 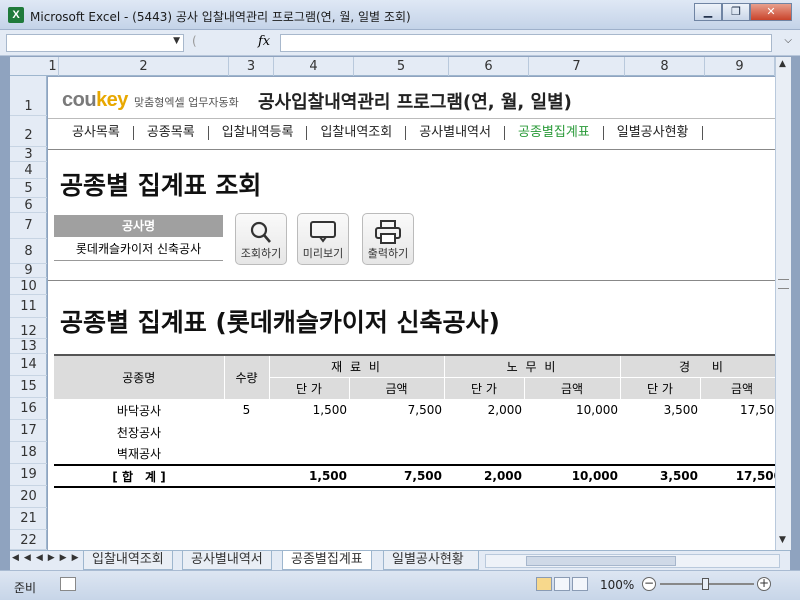 What do you see at coordinates (736, 12) in the screenshot?
I see `maximize-button: ❐` at bounding box center [736, 12].